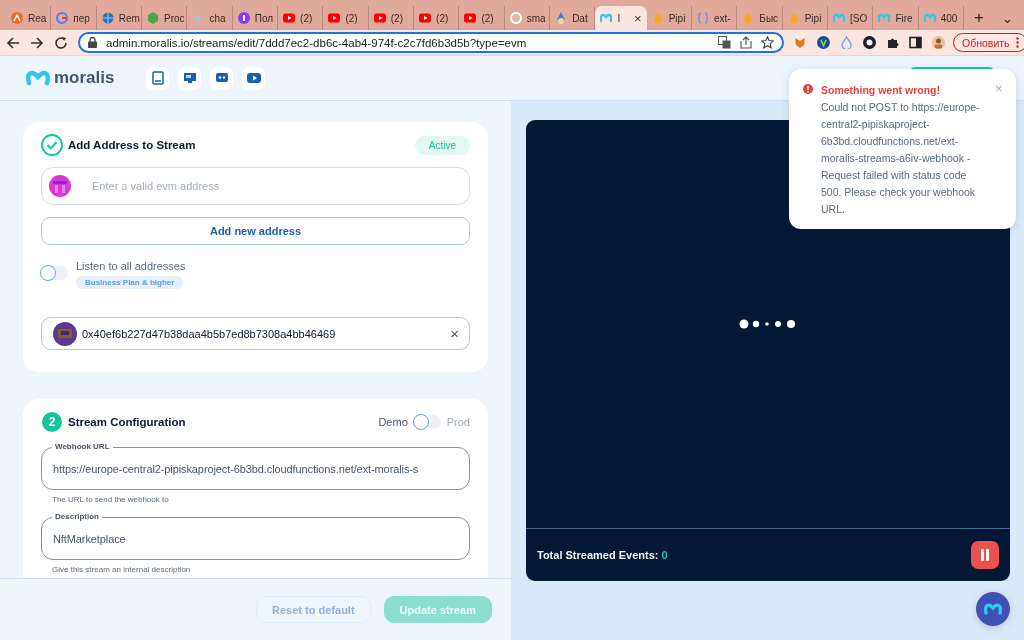 The width and height of the screenshot is (1024, 640). I want to click on field-label: Webhook URL, so click(82, 447).